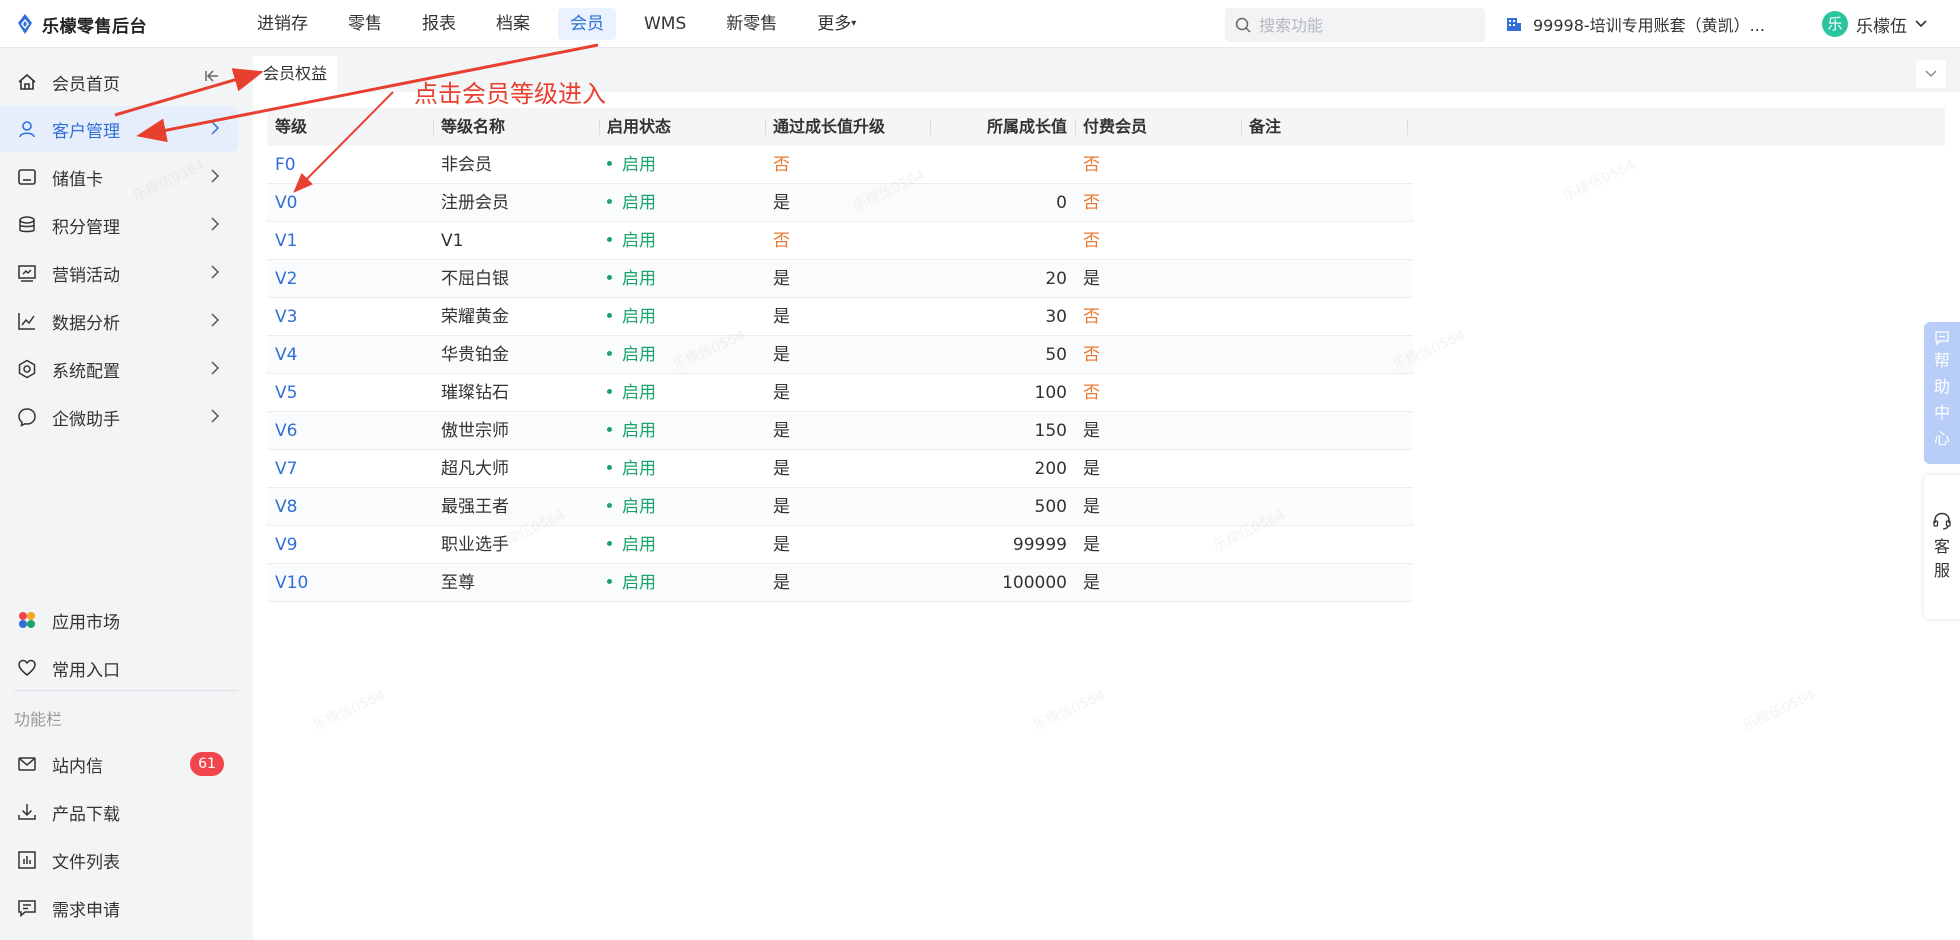  What do you see at coordinates (840, 317) in the screenshot?
I see `table-row: V3 荣耀黄金 启用 是 30 否` at bounding box center [840, 317].